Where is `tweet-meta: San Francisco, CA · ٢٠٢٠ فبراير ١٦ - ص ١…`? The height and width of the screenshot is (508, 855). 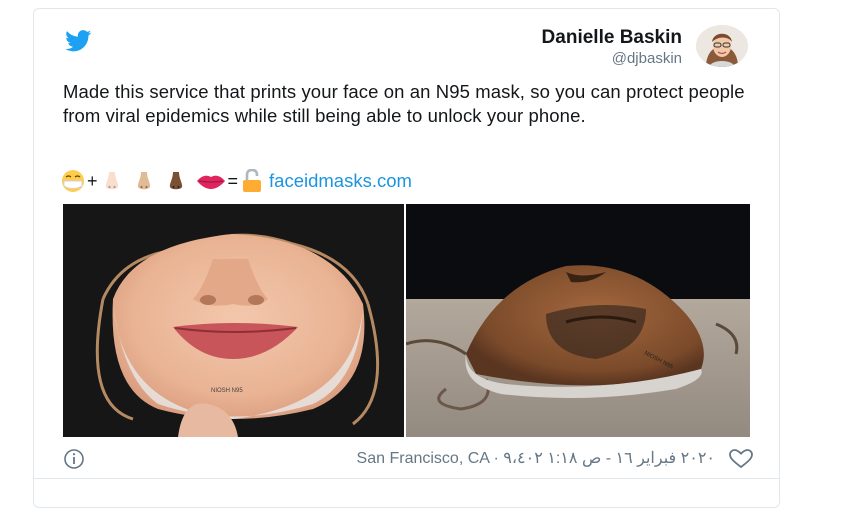 tweet-meta: San Francisco, CA · ٢٠٢٠ فبراير ١٦ - ص ١… is located at coordinates (408, 458).